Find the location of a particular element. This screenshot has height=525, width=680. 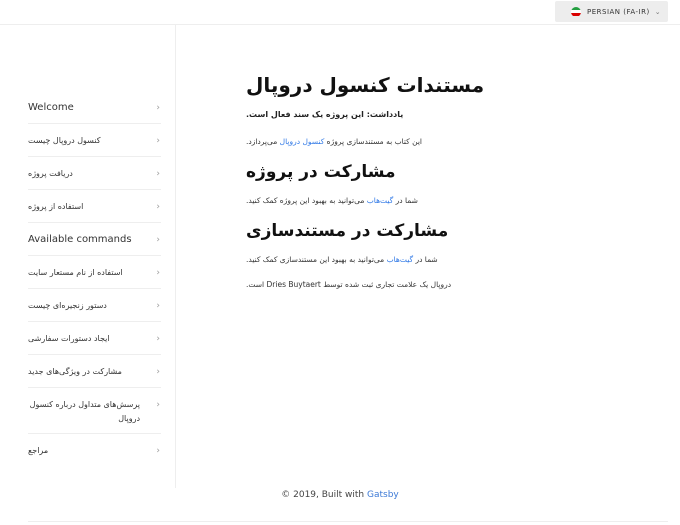

sidebar-item: استفاده از نام مستعار سایت › is located at coordinates (94, 272).